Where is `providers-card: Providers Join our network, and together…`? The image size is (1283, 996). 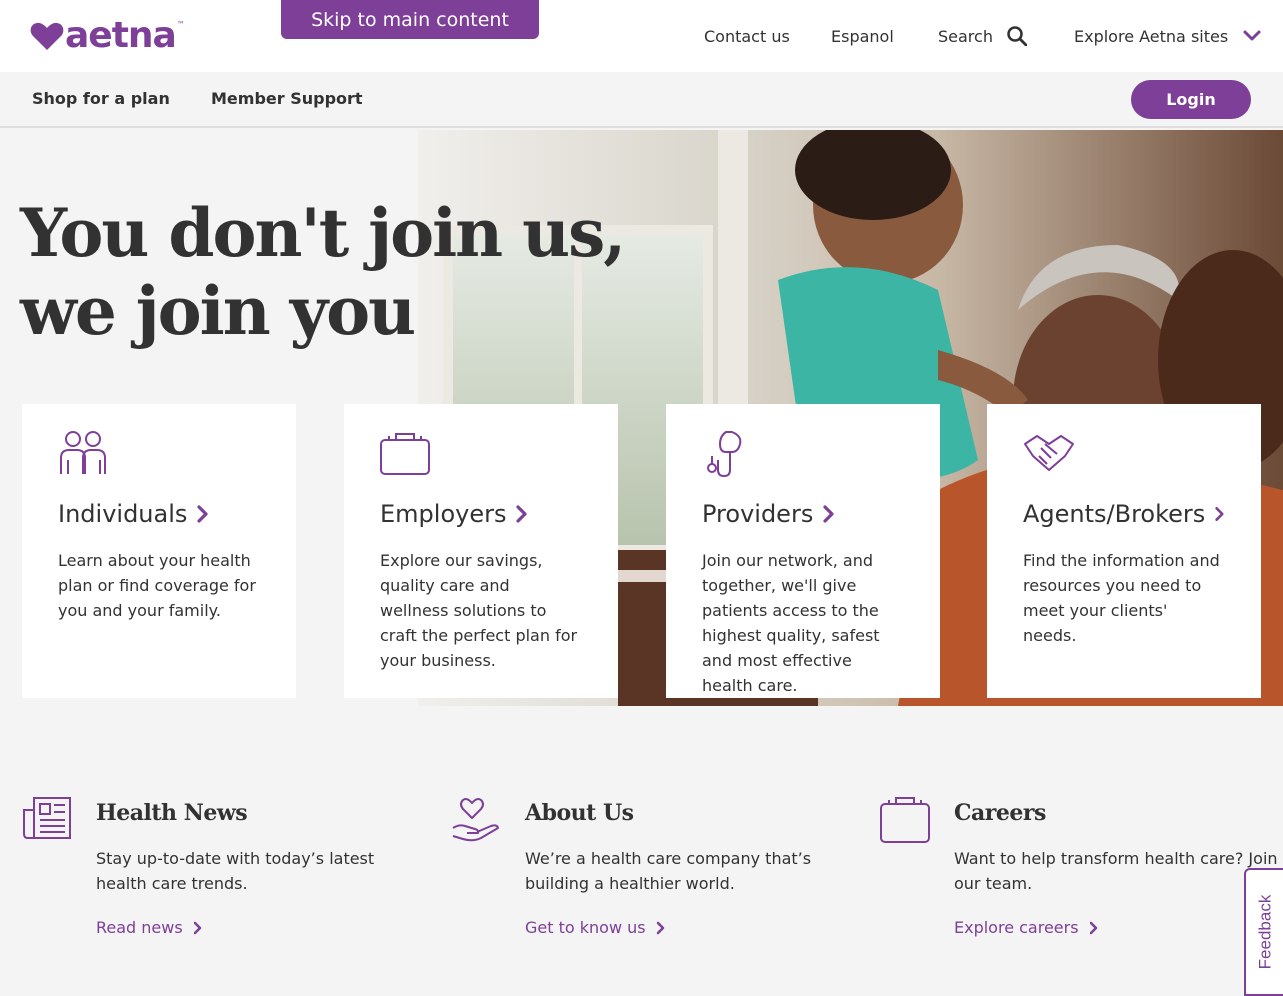 providers-card: Providers Join our network, and together… is located at coordinates (803, 551).